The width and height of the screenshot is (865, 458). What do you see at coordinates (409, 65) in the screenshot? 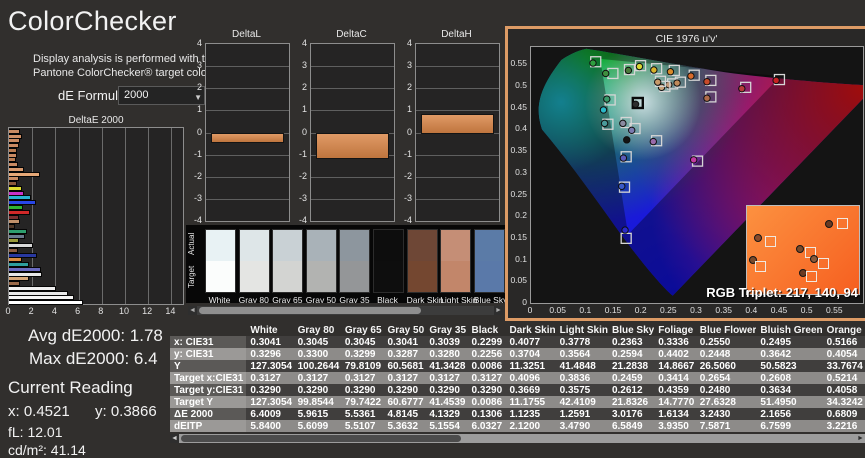
I see `y-tick-label: 3` at bounding box center [409, 65].